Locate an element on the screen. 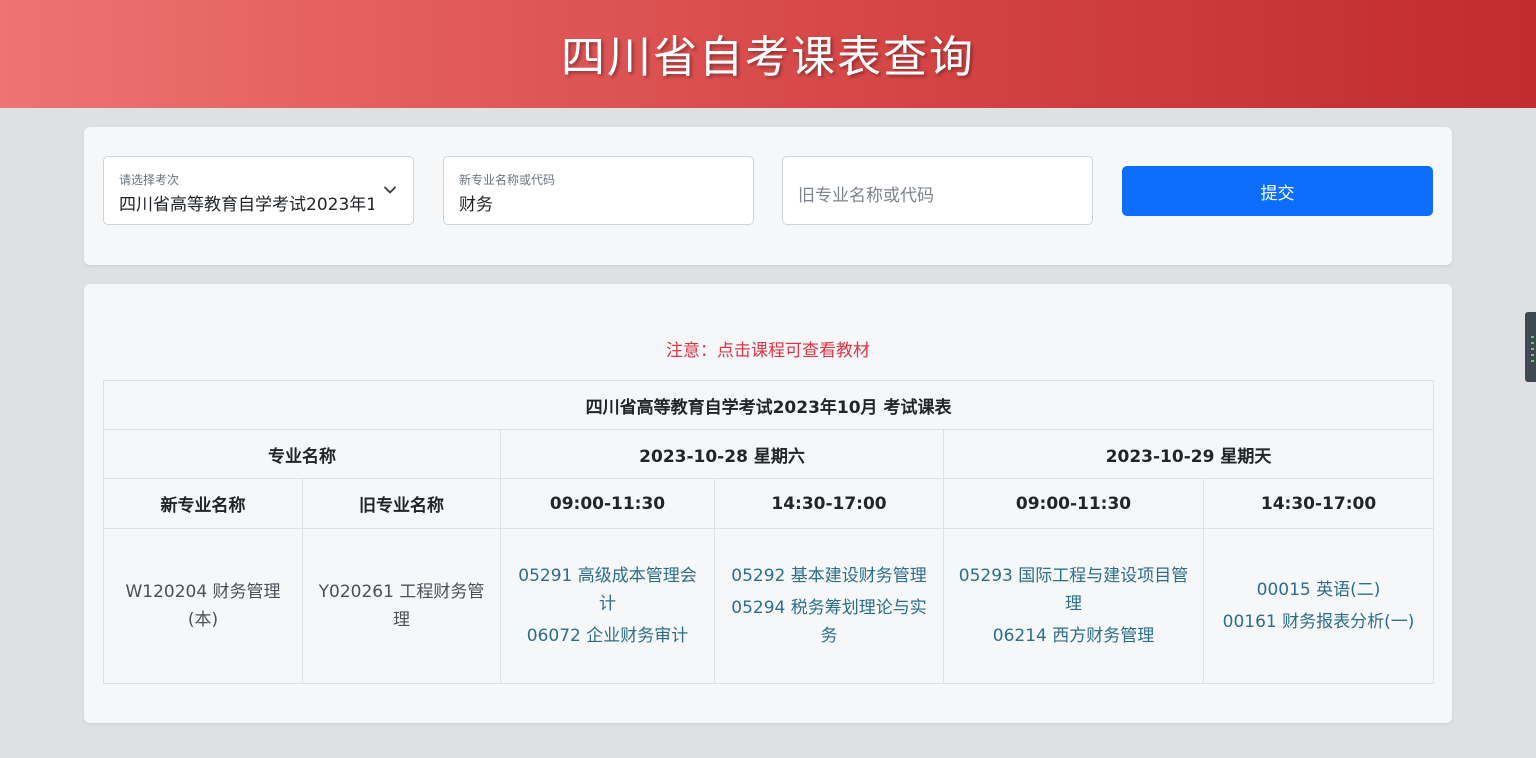 This screenshot has height=758, width=1536. course-link: 05291 高级成本管理会计 is located at coordinates (607, 590).